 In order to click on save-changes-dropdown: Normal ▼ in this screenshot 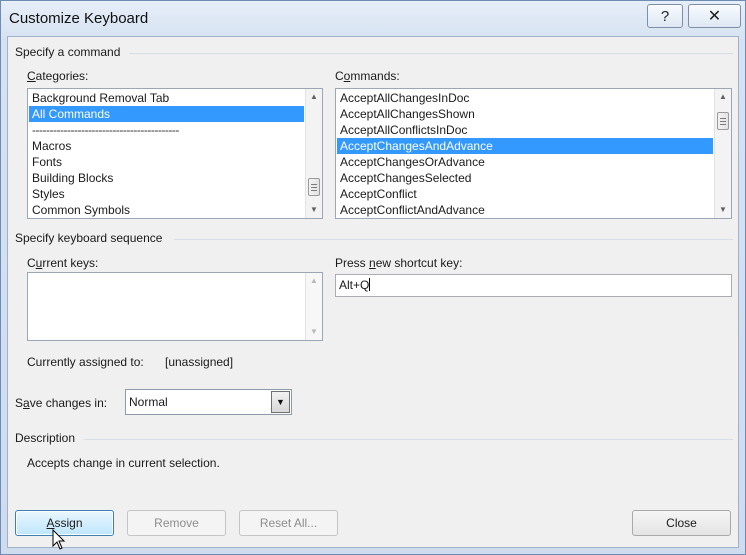, I will do `click(208, 402)`.